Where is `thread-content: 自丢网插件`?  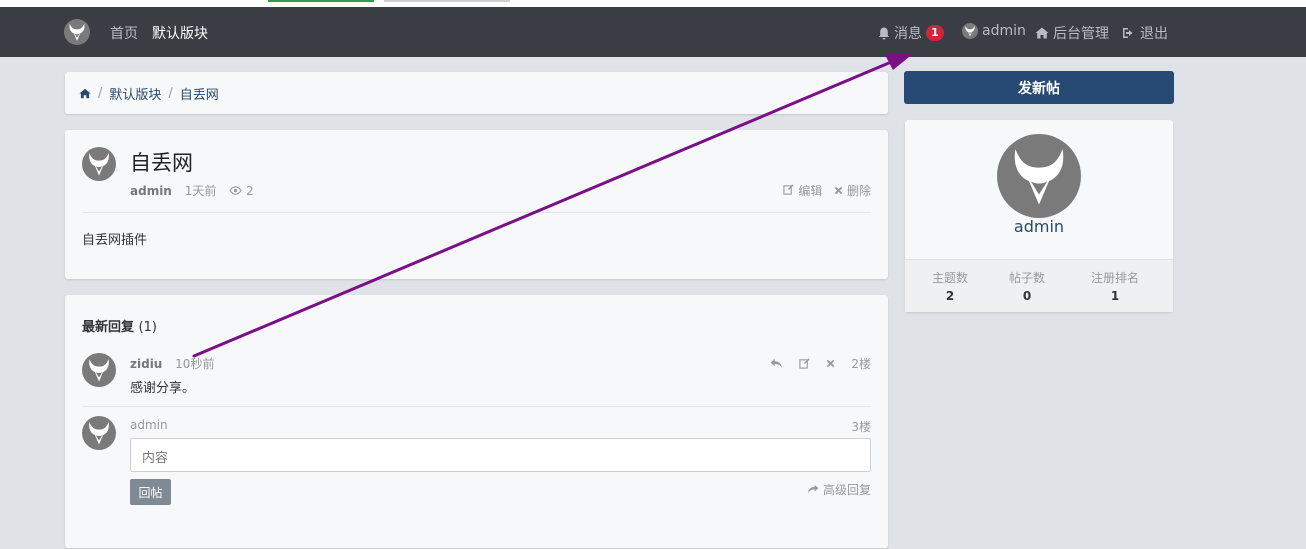
thread-content: 自丢网插件 is located at coordinates (115, 240).